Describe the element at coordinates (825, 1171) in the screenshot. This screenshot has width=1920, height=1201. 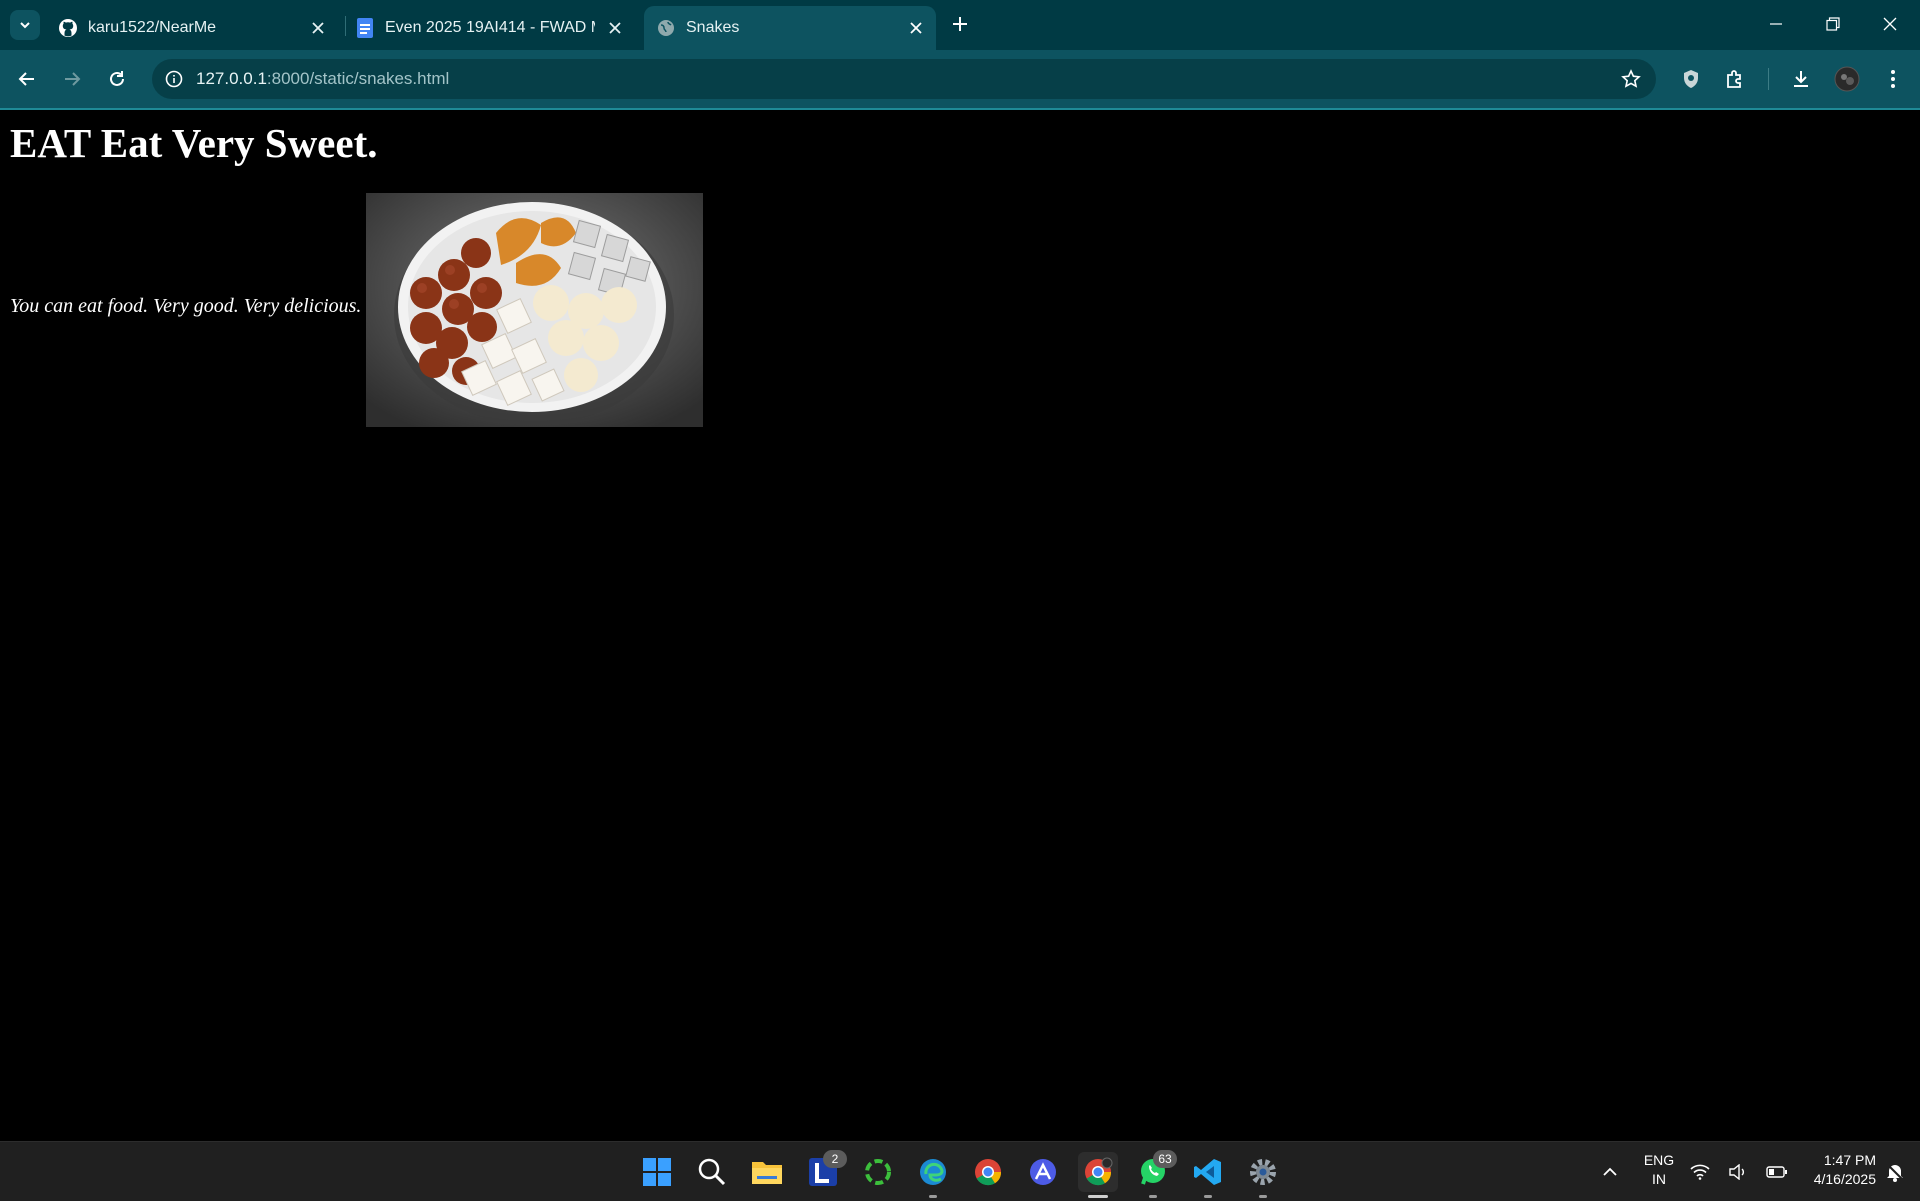
I see `l-app-icon: 2` at that location.